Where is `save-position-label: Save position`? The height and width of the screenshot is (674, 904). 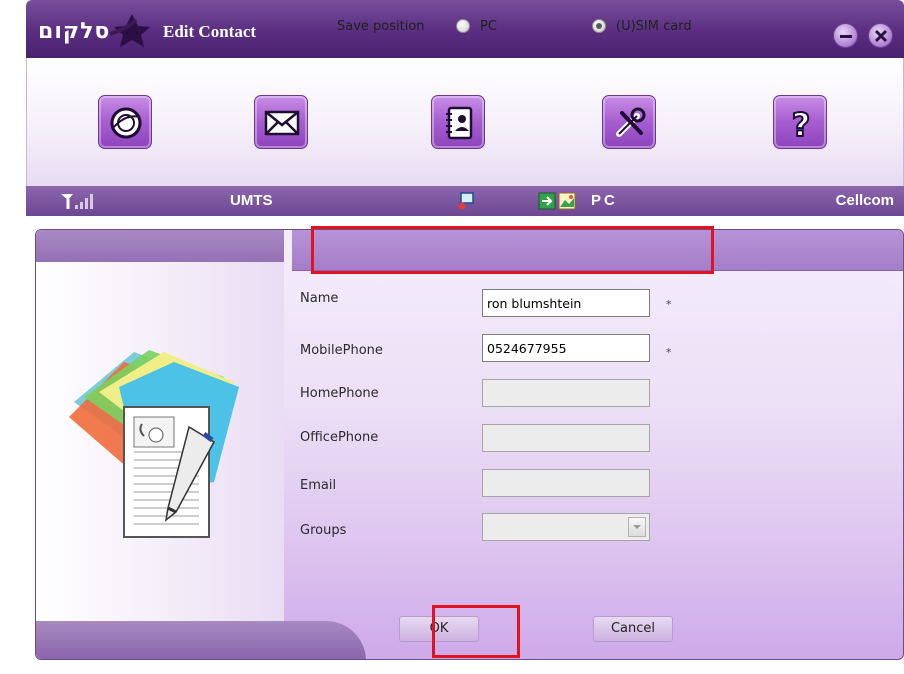 save-position-label: Save position is located at coordinates (381, 26).